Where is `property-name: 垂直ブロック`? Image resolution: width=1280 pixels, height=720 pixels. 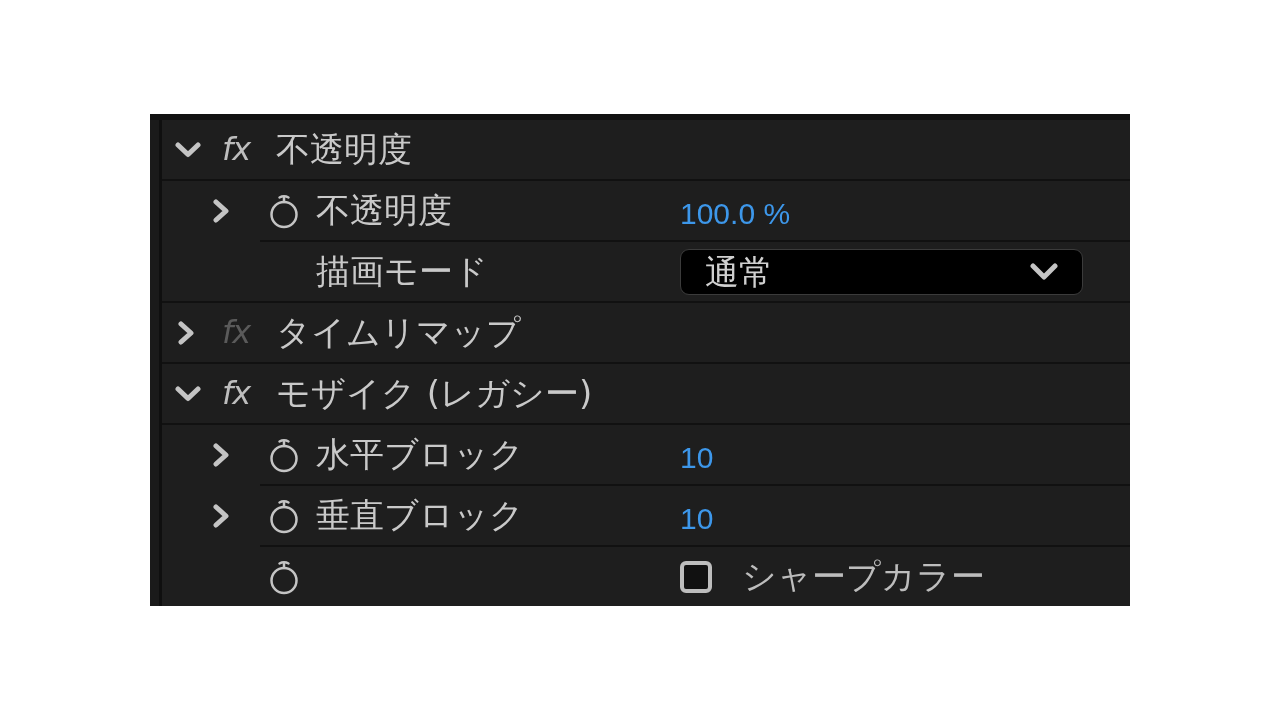 property-name: 垂直ブロック is located at coordinates (420, 515).